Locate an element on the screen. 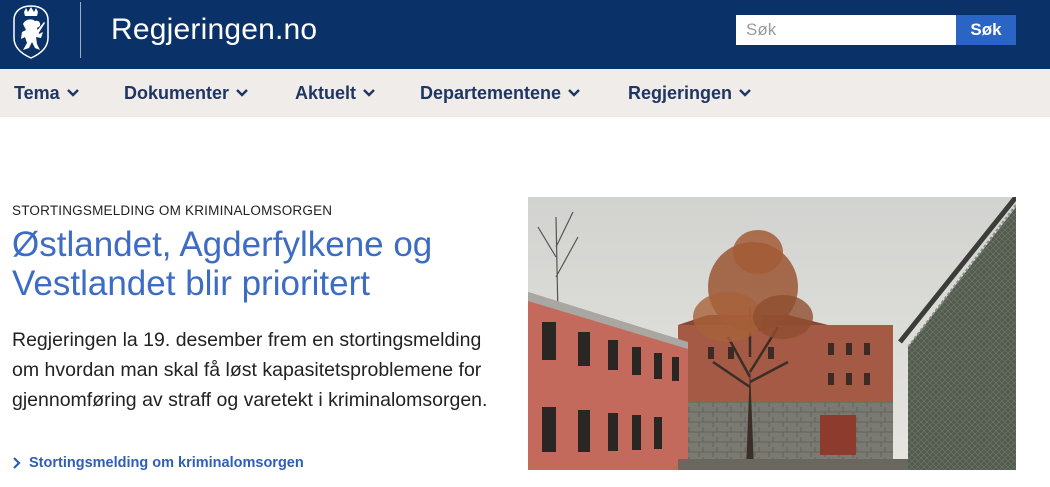 The width and height of the screenshot is (1050, 487). nav-item-dokumenter: Dokumenter is located at coordinates (186, 93).